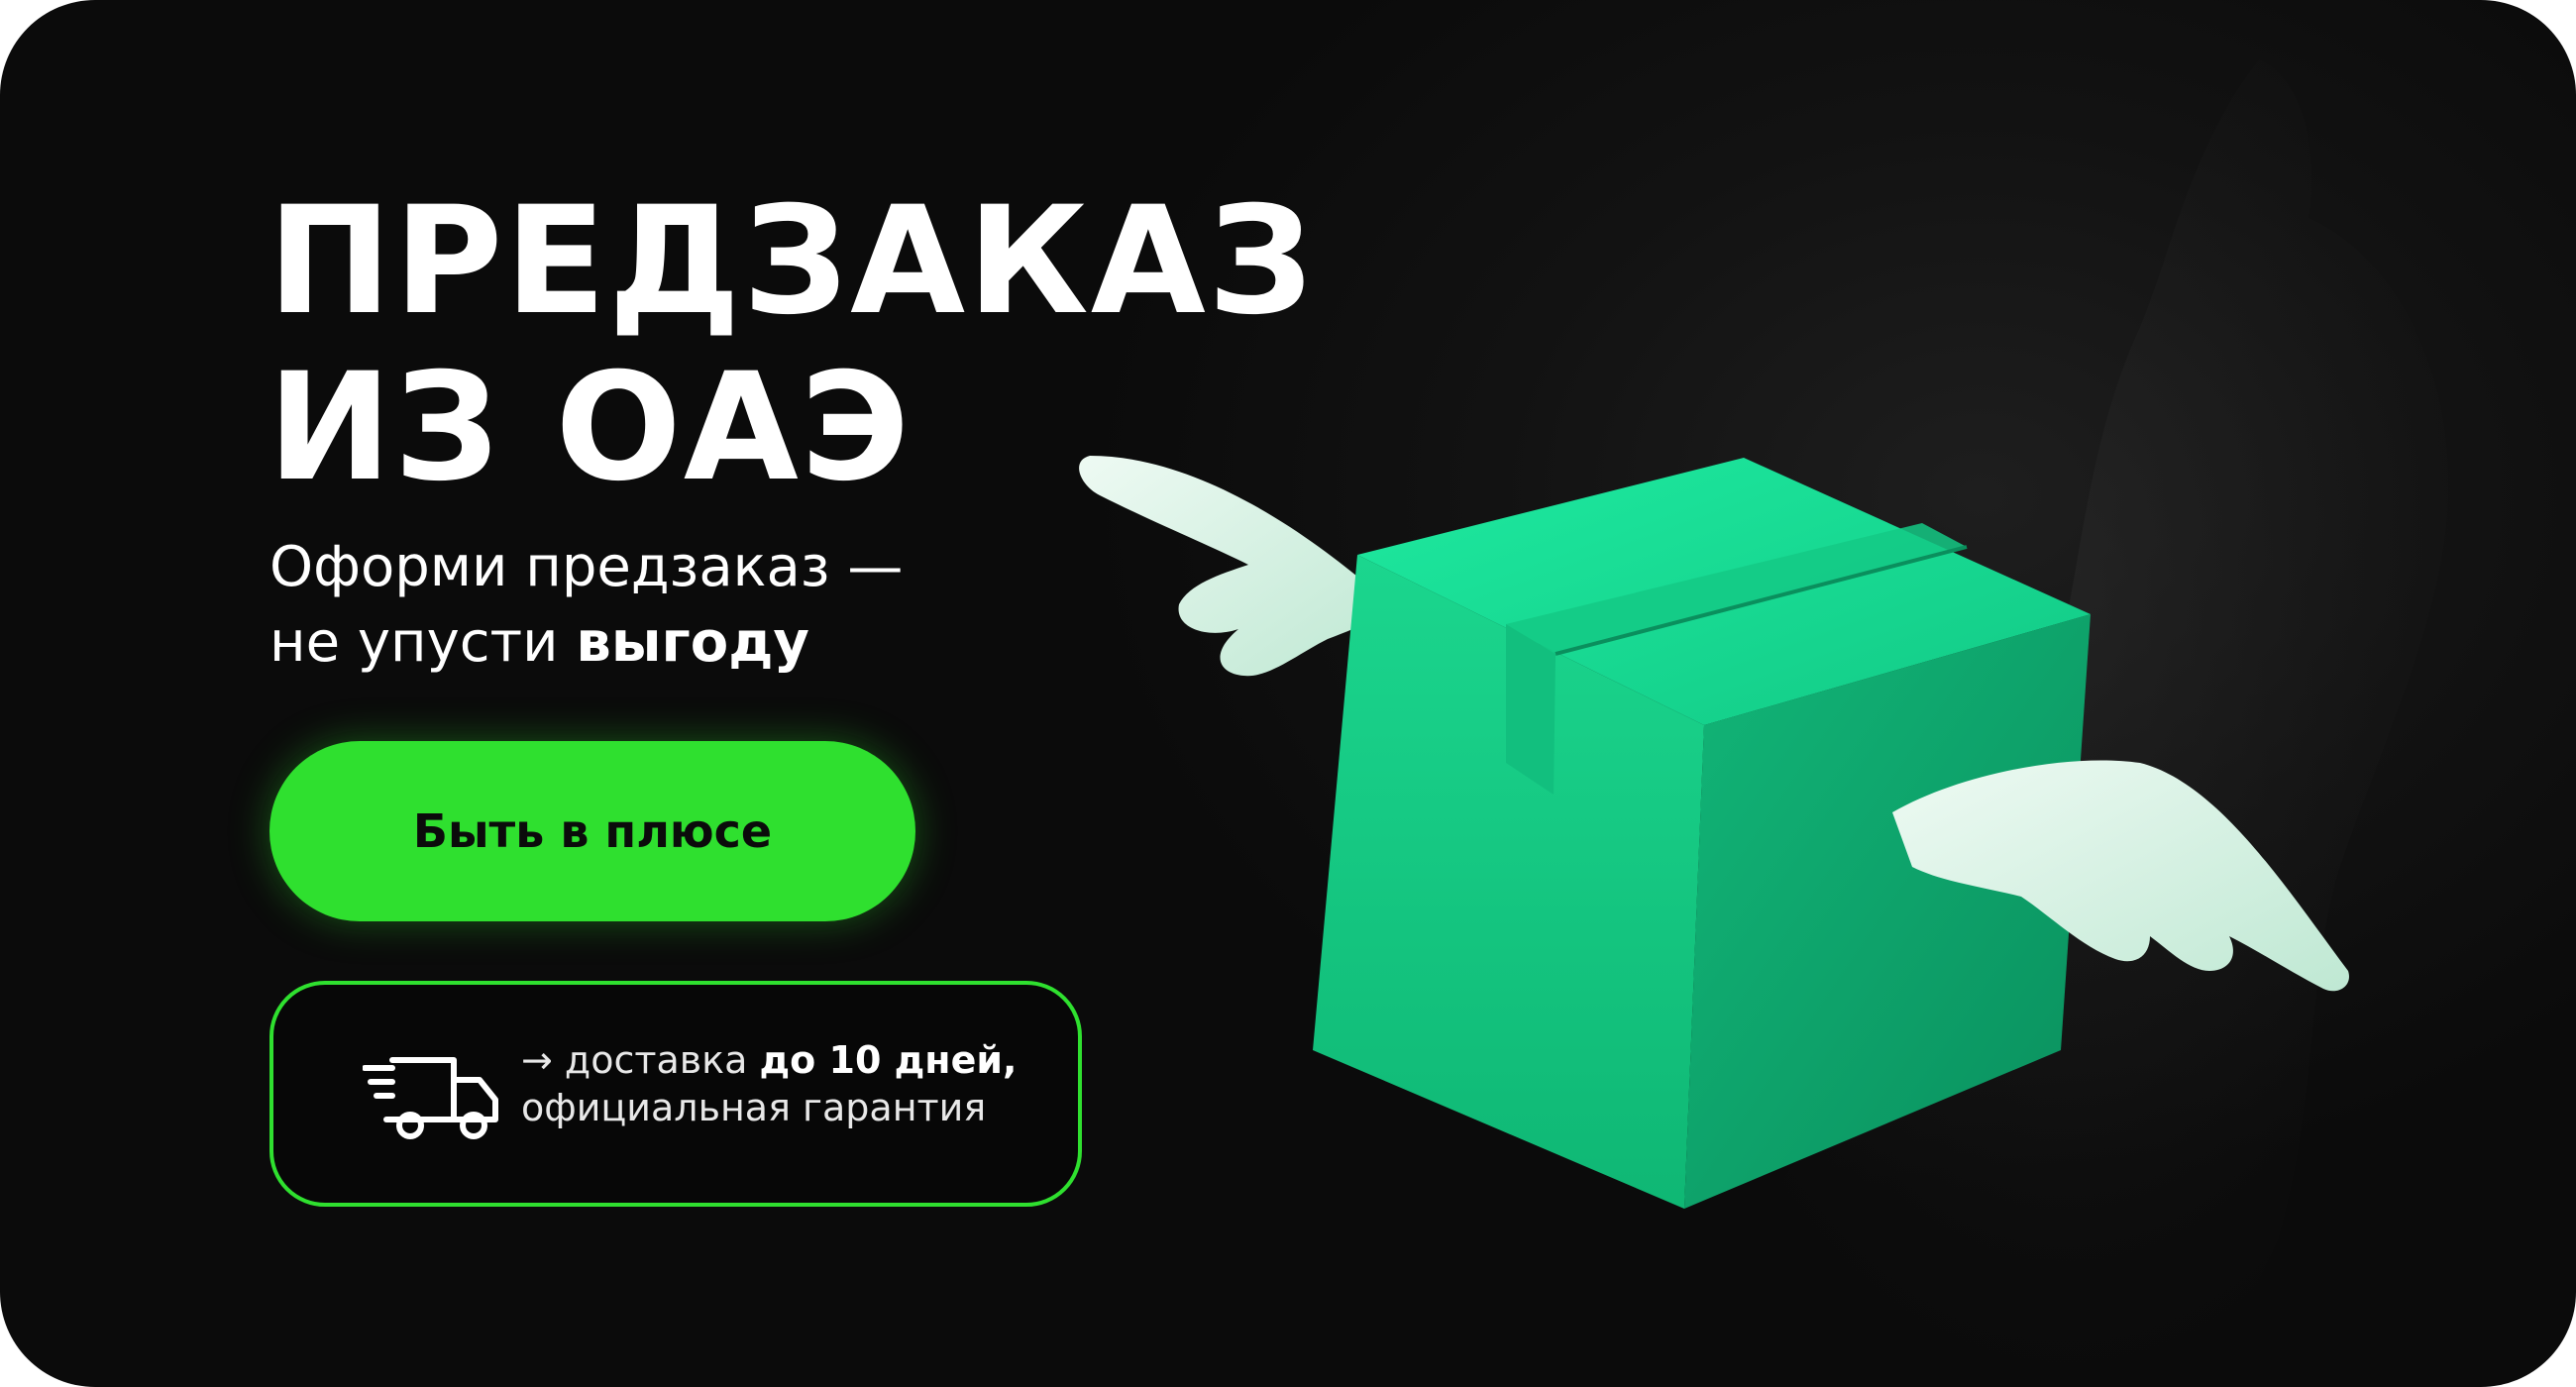 The height and width of the screenshot is (1387, 2576). Describe the element at coordinates (1233, 566) in the screenshot. I see `left-wing` at that location.